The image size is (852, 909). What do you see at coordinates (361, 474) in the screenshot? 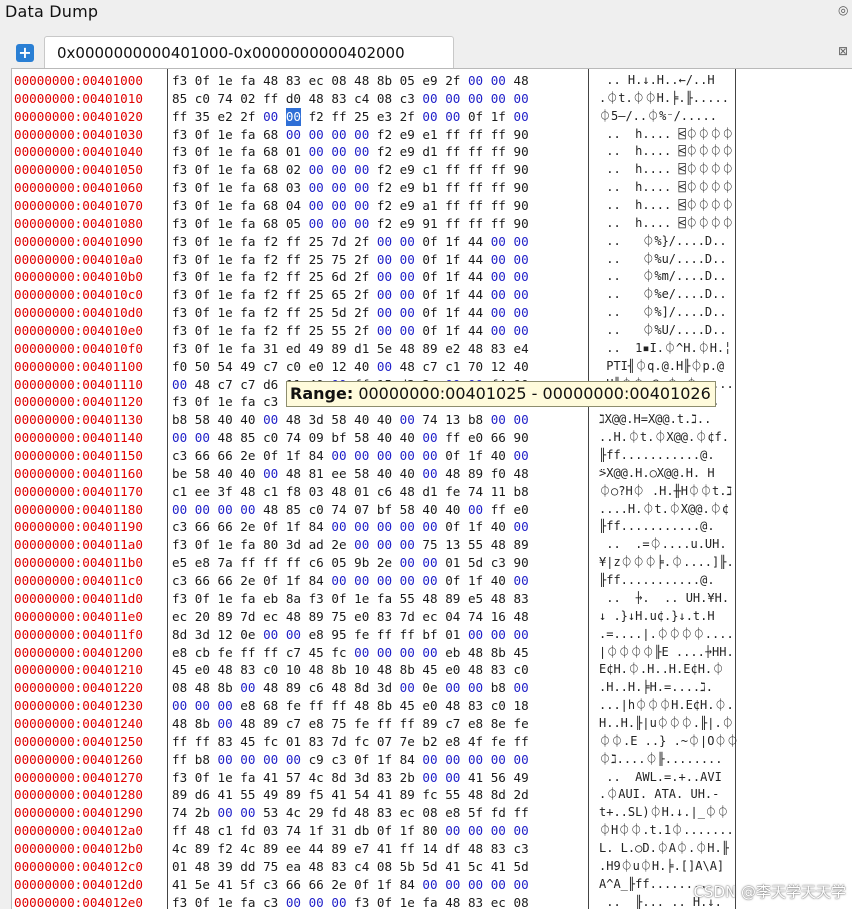
I see `hex-byte: 58` at bounding box center [361, 474].